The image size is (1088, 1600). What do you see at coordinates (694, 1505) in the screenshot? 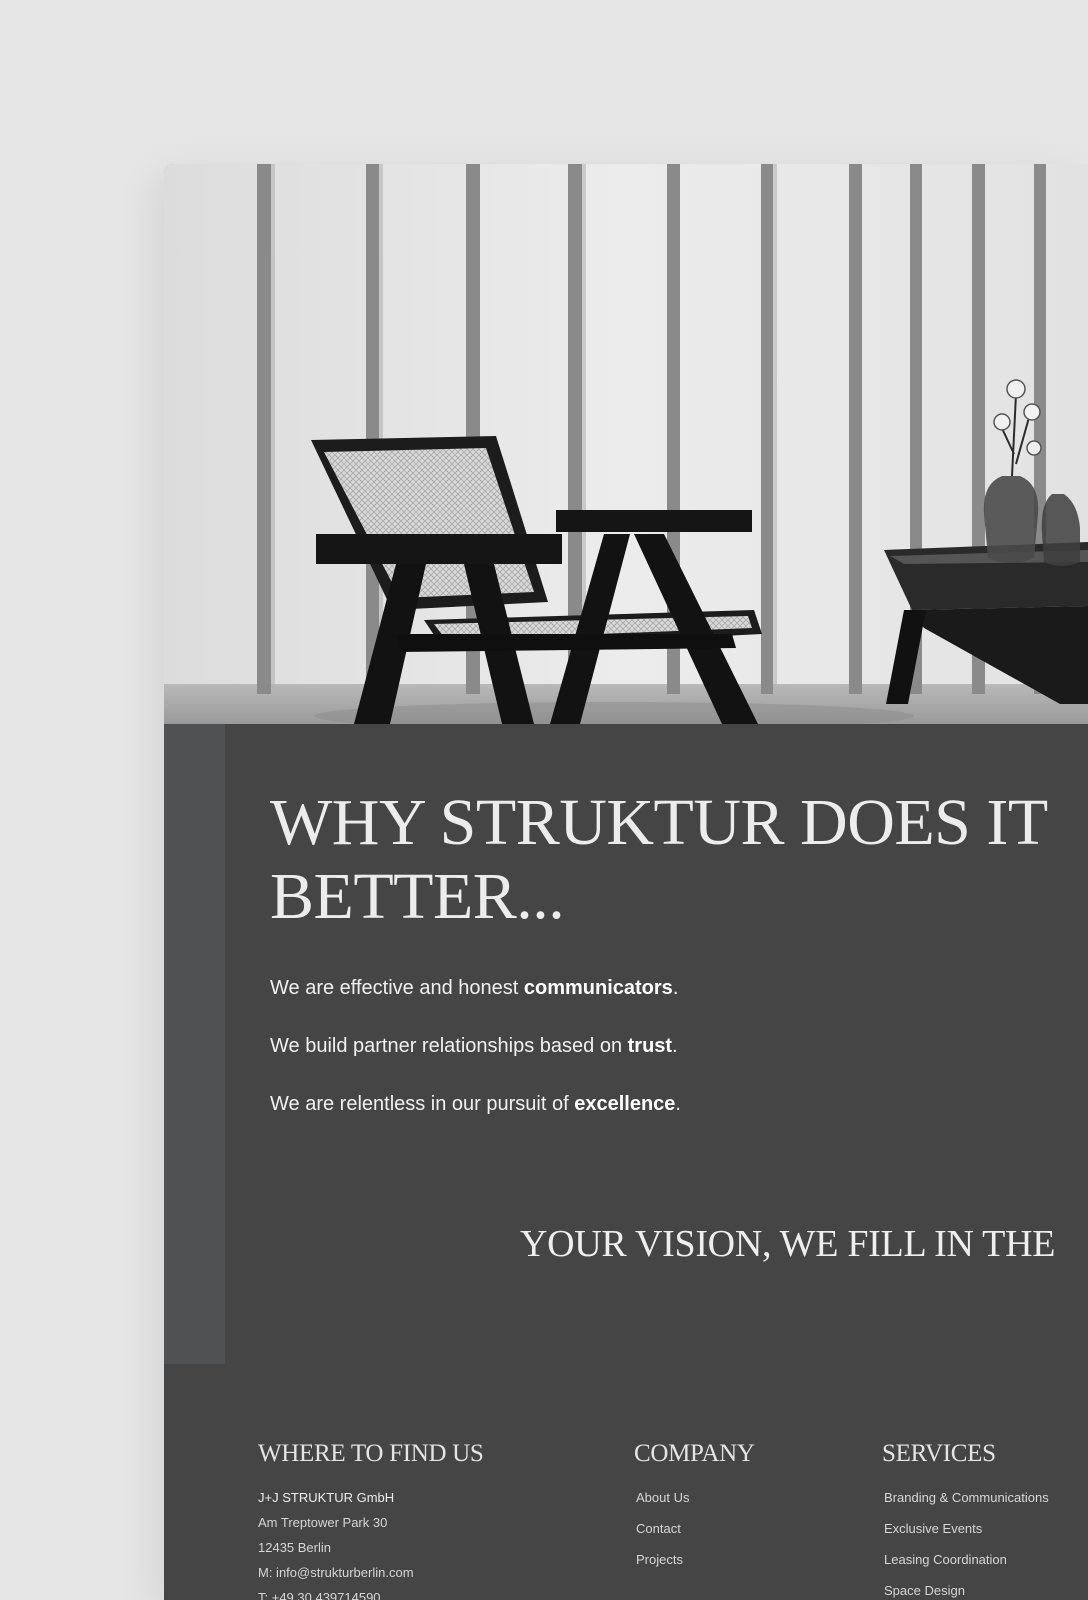
I see `footer-link-about-us: About Us` at bounding box center [694, 1505].